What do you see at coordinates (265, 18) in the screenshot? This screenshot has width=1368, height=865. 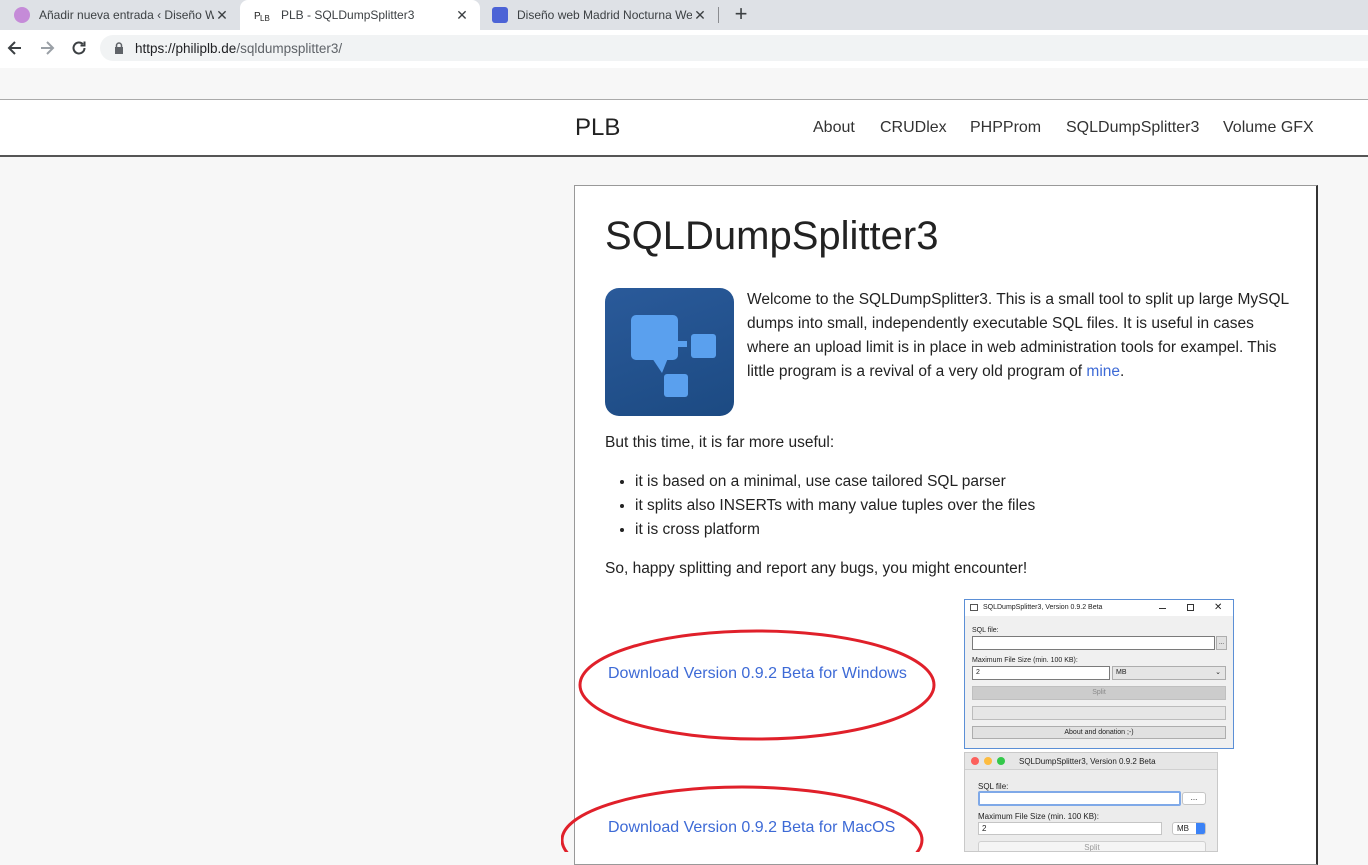 I see `svg-text: LB` at bounding box center [265, 18].